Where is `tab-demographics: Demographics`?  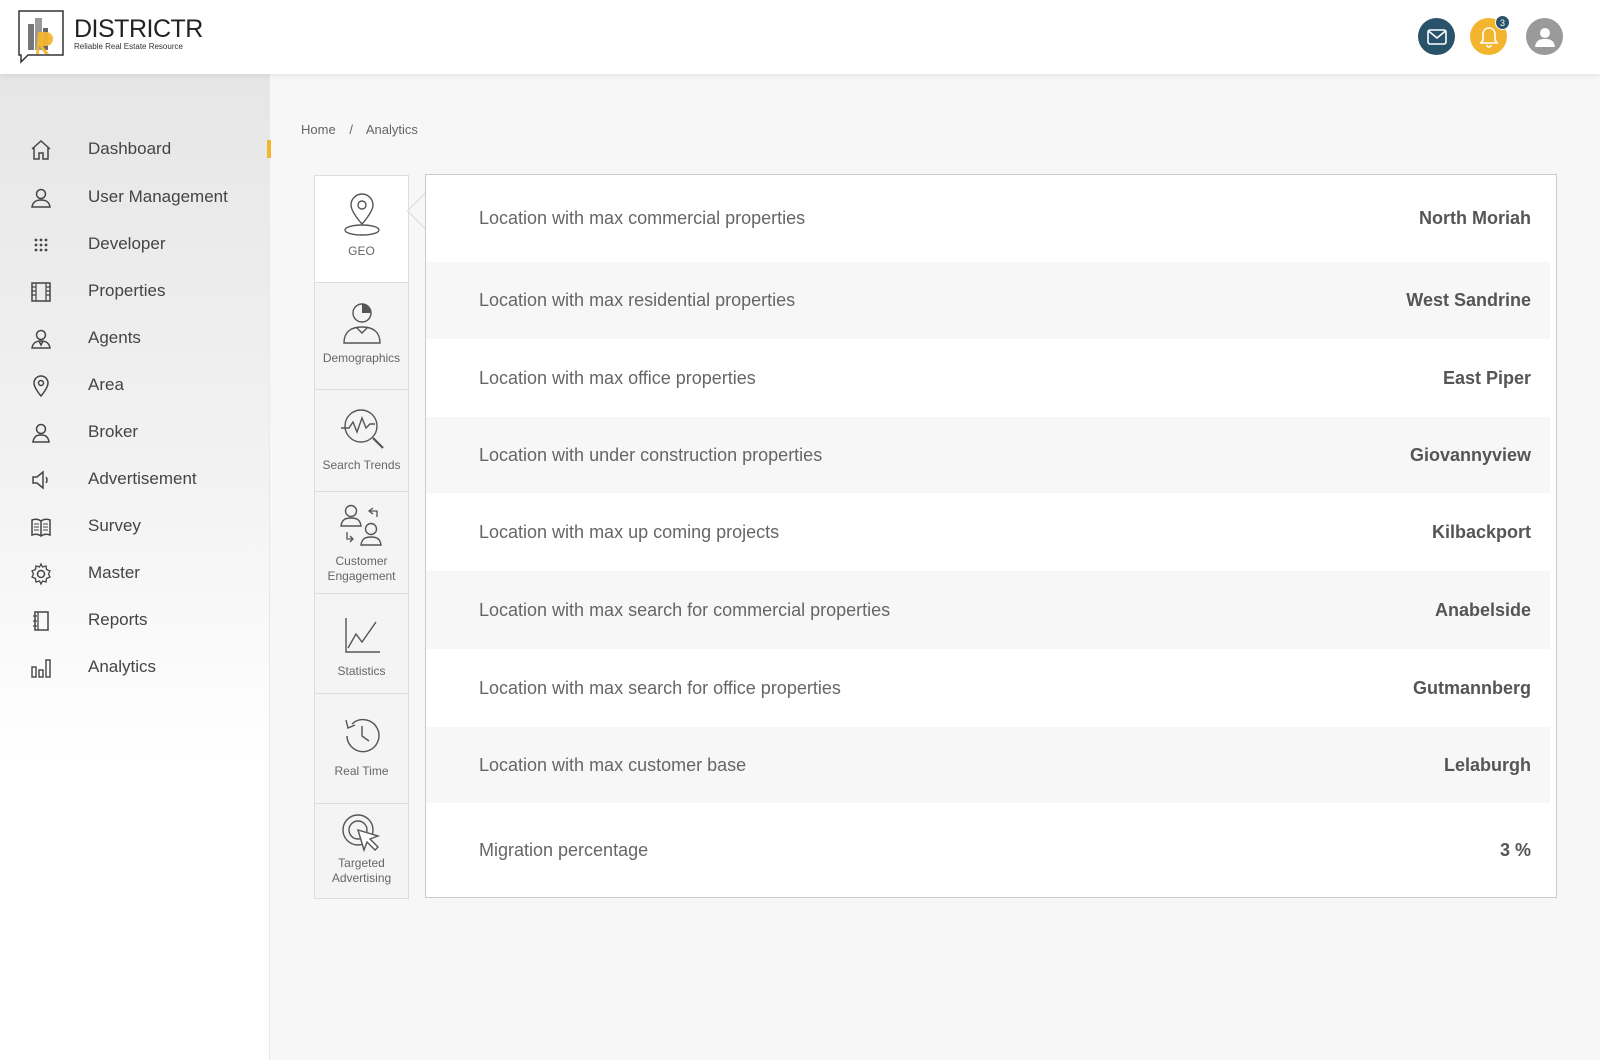 tab-demographics: Demographics is located at coordinates (361, 336).